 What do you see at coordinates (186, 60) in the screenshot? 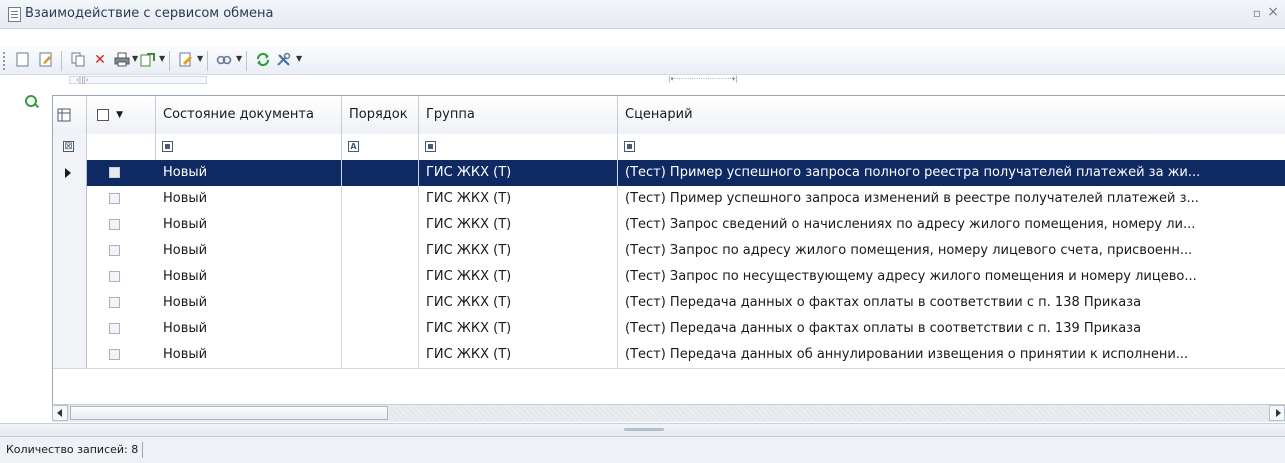
I see `document-action-icon` at bounding box center [186, 60].